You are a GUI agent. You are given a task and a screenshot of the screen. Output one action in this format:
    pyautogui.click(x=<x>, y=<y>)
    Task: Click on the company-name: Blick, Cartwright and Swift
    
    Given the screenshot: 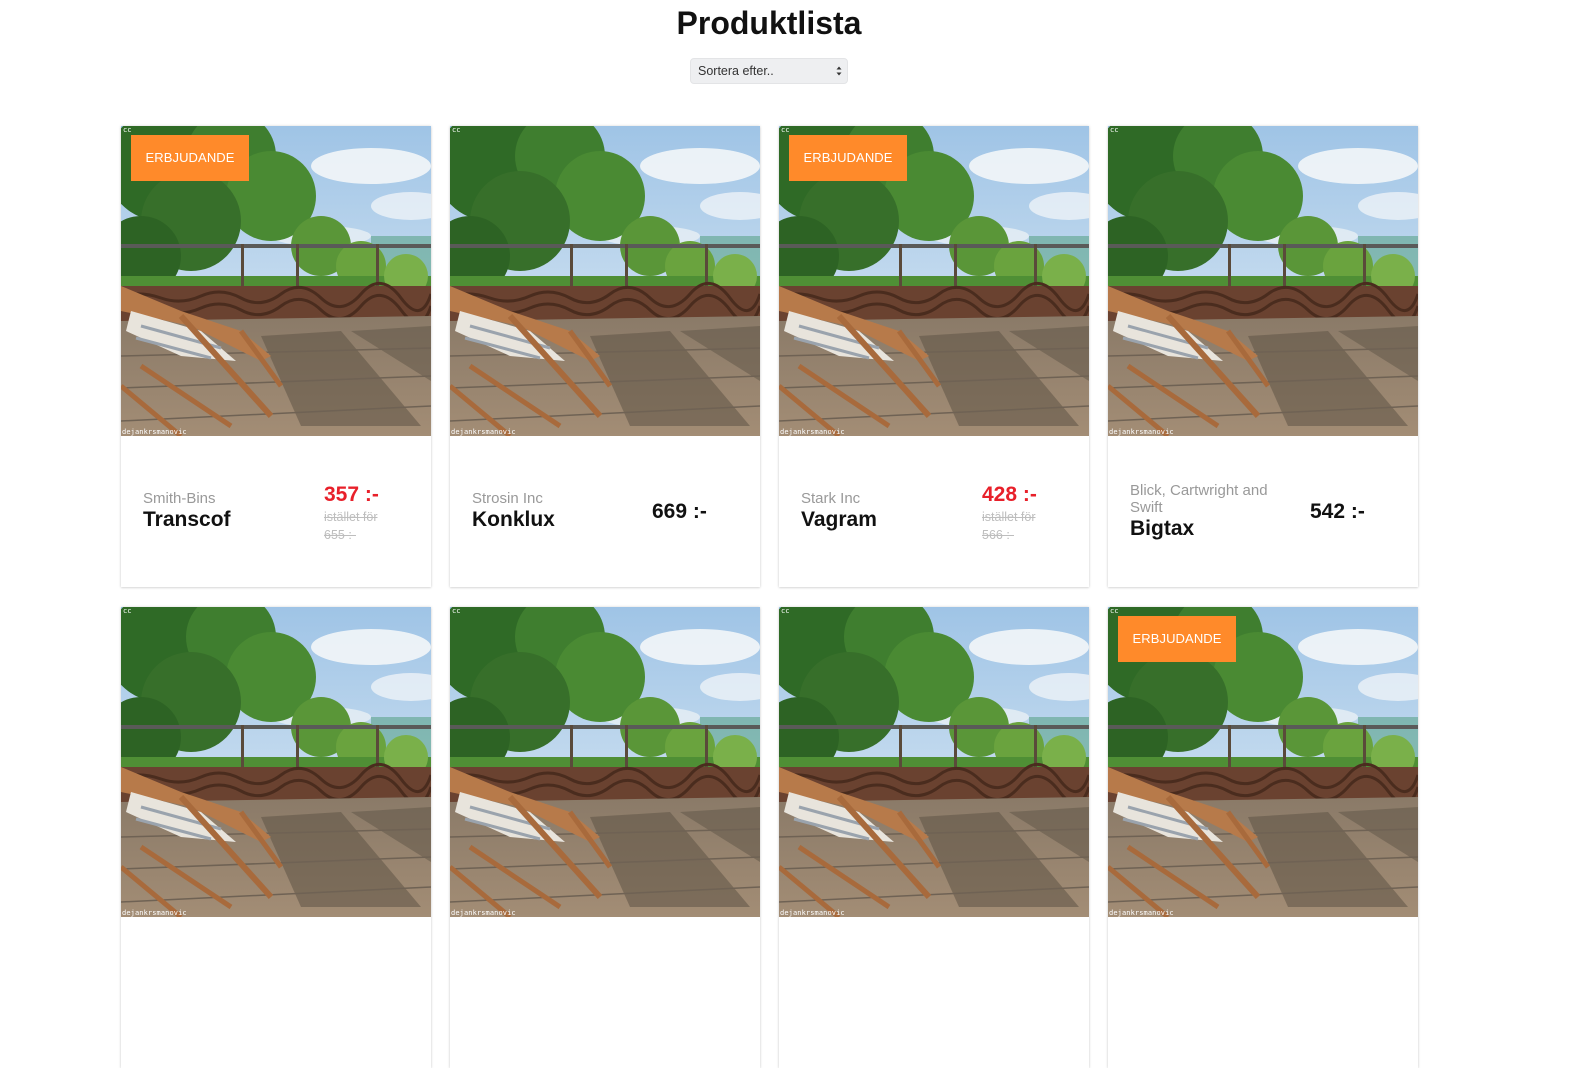 What is the action you would take?
    pyautogui.click(x=1199, y=498)
    